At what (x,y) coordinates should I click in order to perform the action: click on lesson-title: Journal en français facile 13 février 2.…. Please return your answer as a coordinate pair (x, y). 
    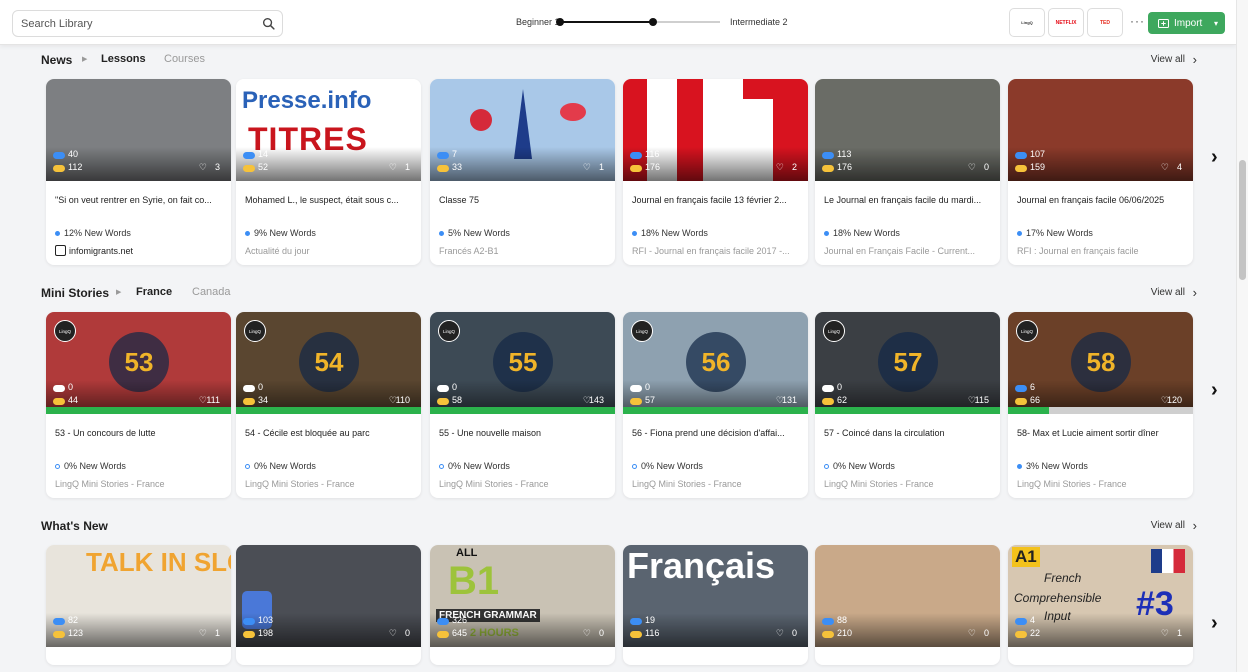
    Looking at the image, I should click on (717, 200).